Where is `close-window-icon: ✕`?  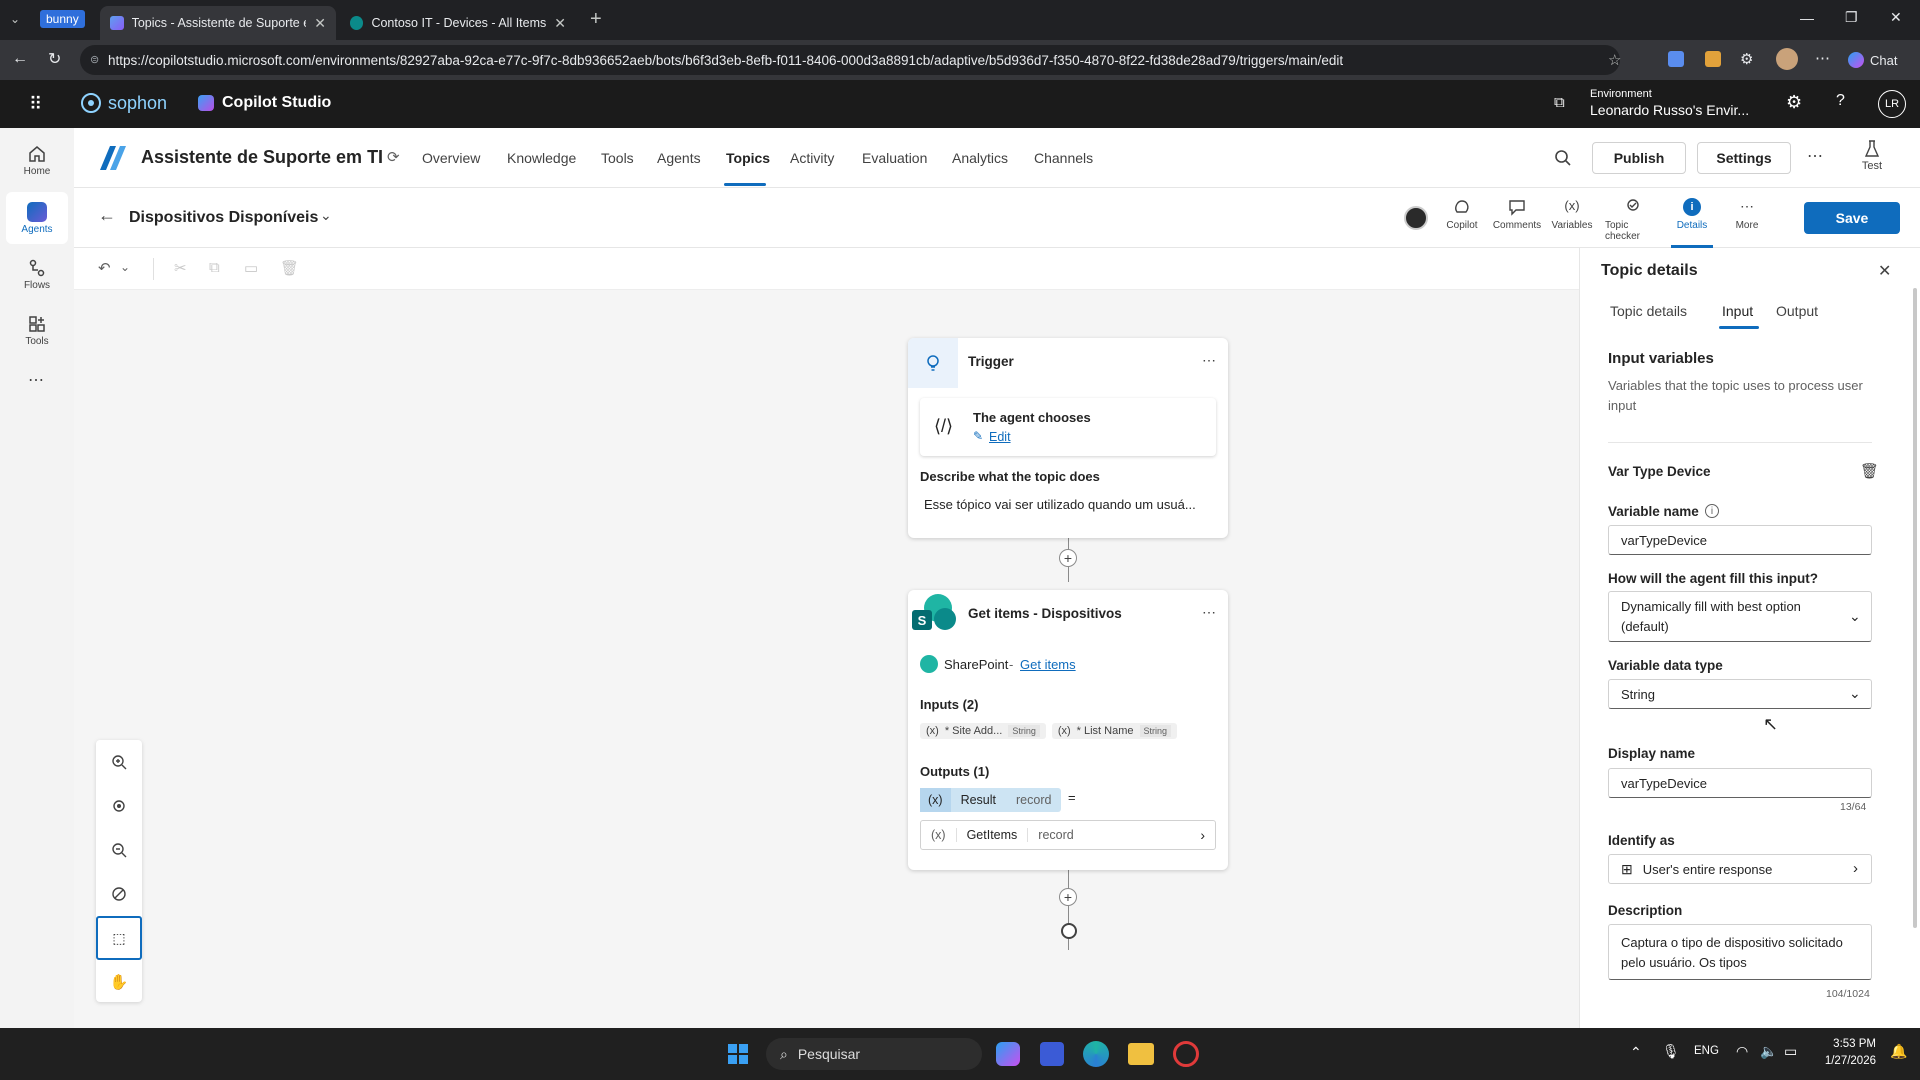 close-window-icon: ✕ is located at coordinates (1896, 17).